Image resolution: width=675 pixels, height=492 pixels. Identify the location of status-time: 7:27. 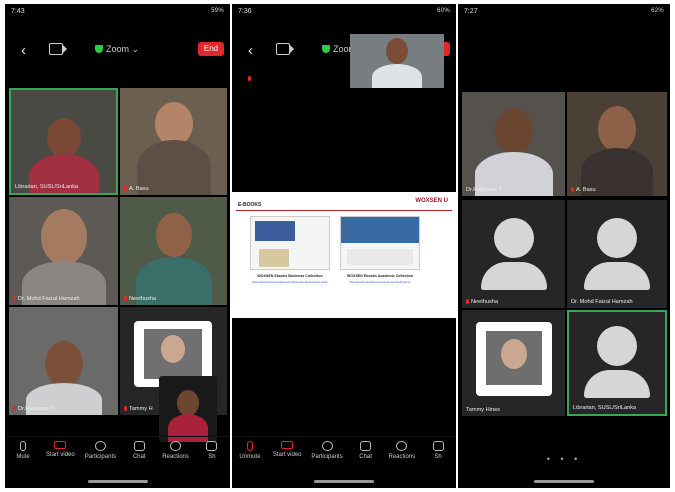
(471, 11).